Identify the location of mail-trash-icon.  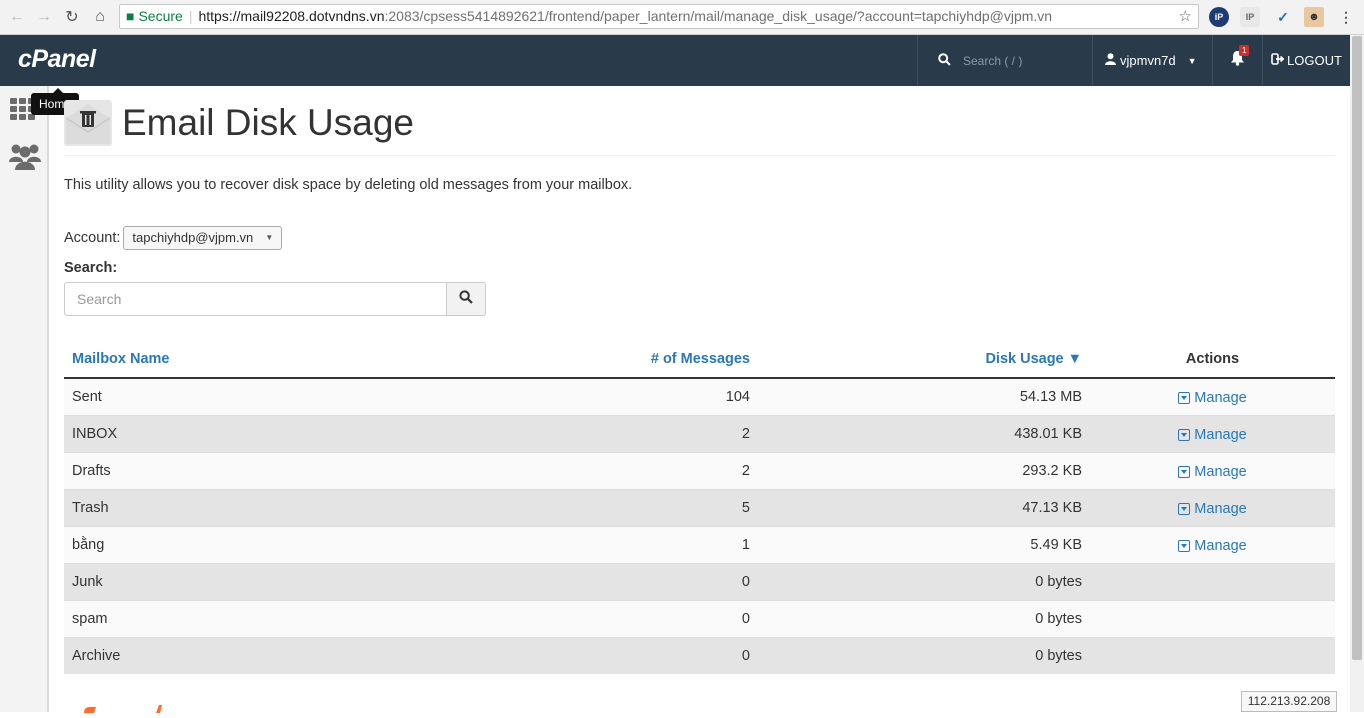
(88, 123).